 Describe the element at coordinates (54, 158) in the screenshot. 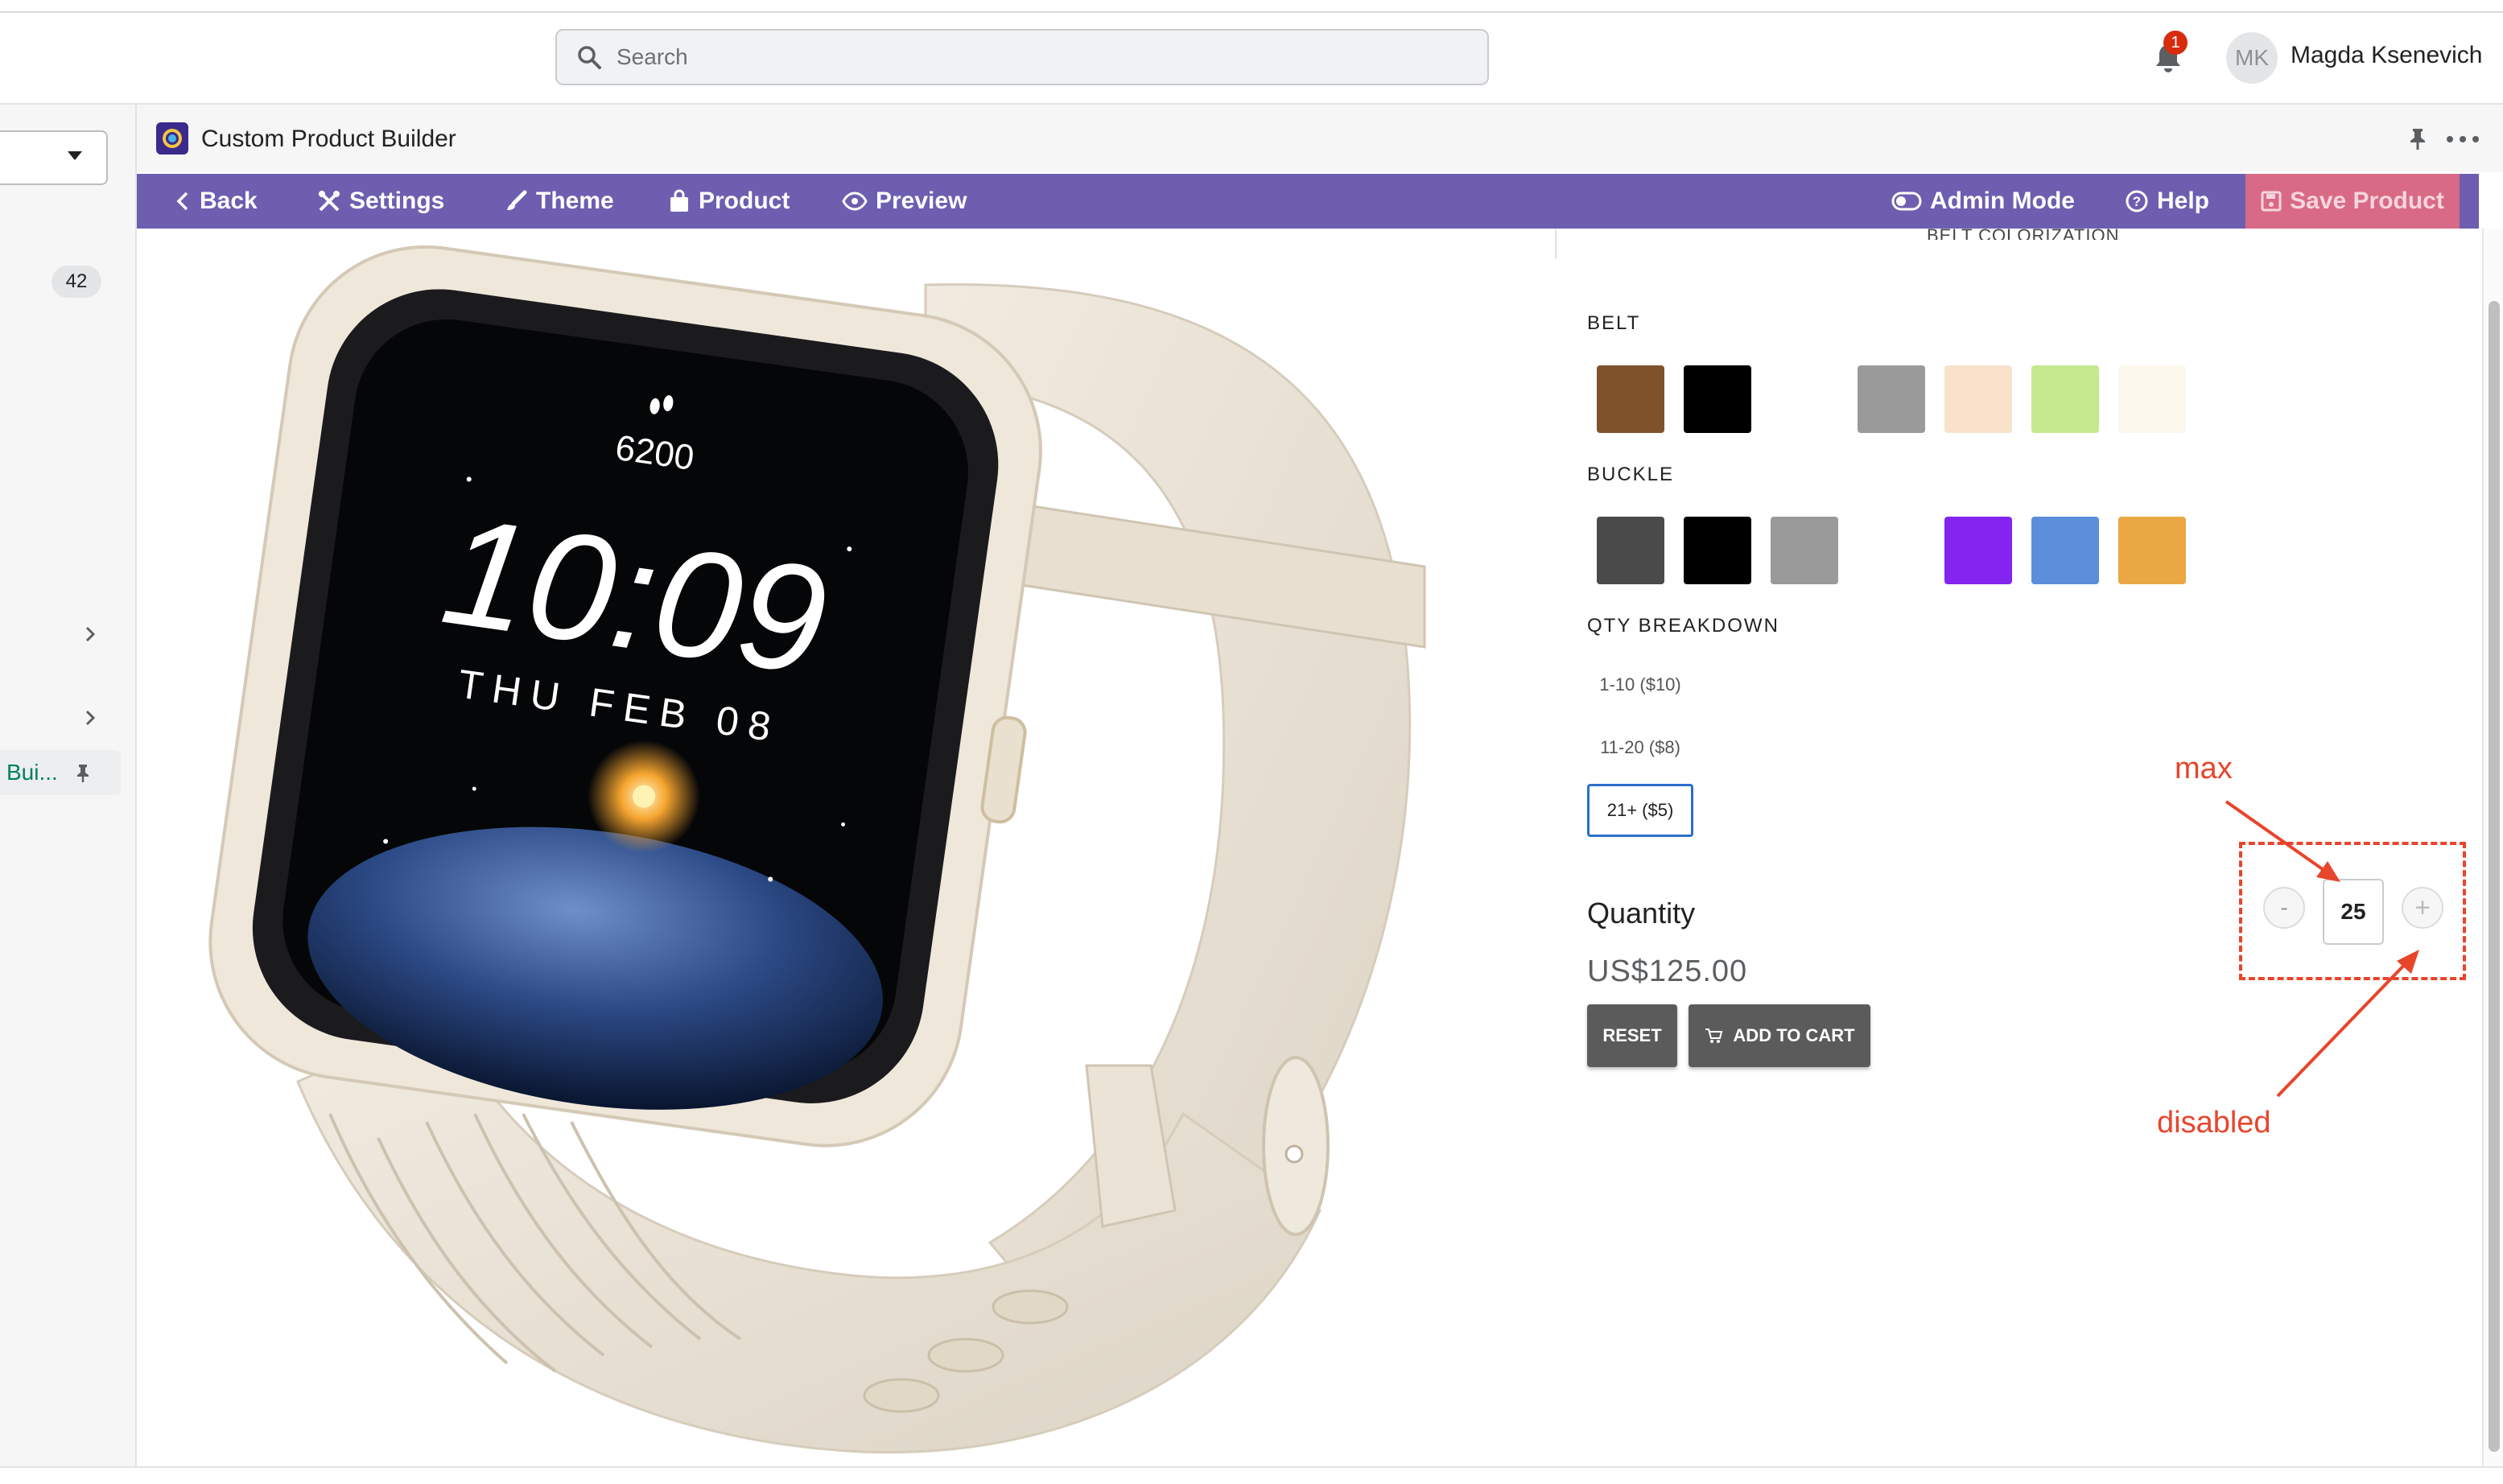

I see `store-select-dropdown` at that location.